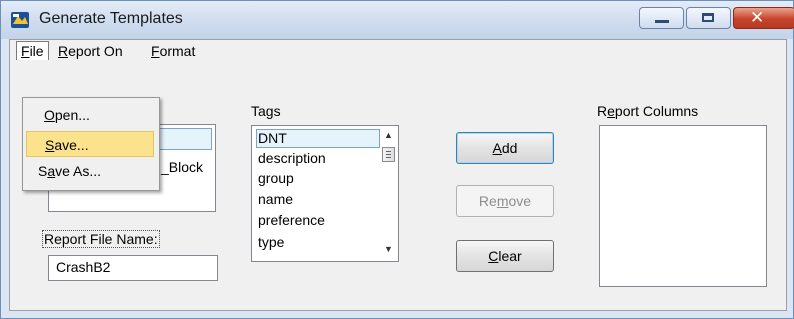 The image size is (794, 319). Describe the element at coordinates (388, 249) in the screenshot. I see `scroll-down-icon: ▼` at that location.